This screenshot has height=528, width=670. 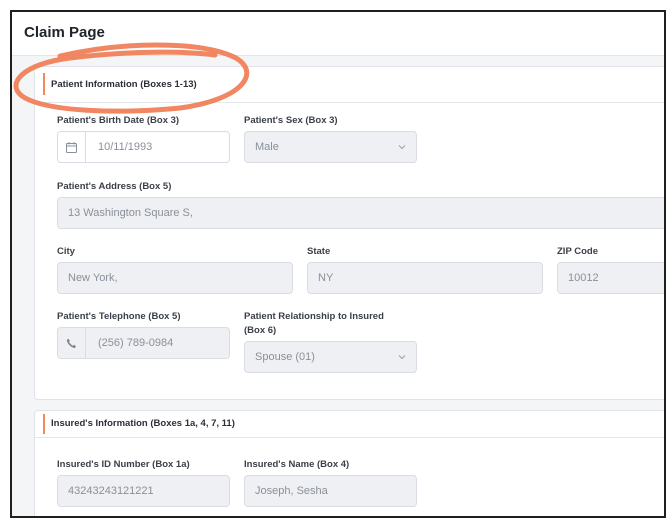 I want to click on calendar-icon, so click(x=72, y=147).